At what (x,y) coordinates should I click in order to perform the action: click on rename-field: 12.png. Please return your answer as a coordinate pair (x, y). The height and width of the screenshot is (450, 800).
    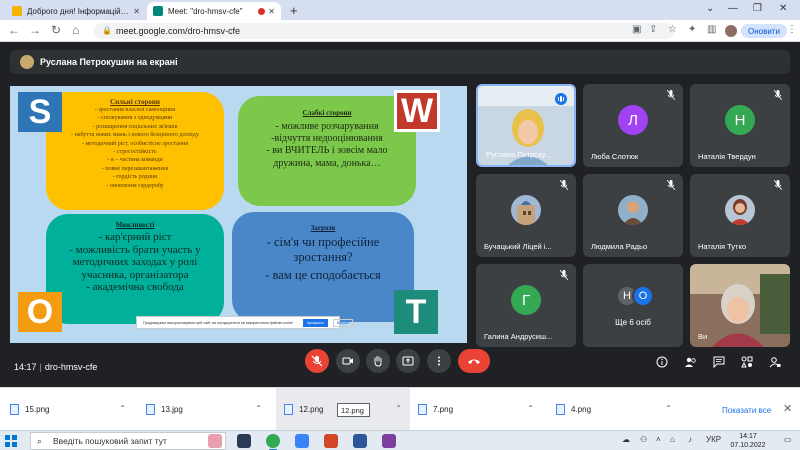
    Looking at the image, I should click on (353, 410).